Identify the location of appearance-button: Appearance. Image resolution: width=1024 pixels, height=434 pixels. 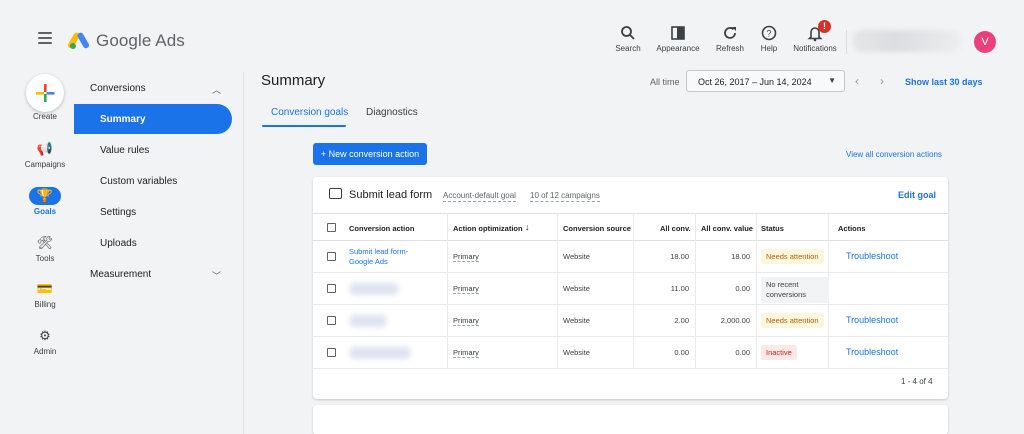
(678, 38).